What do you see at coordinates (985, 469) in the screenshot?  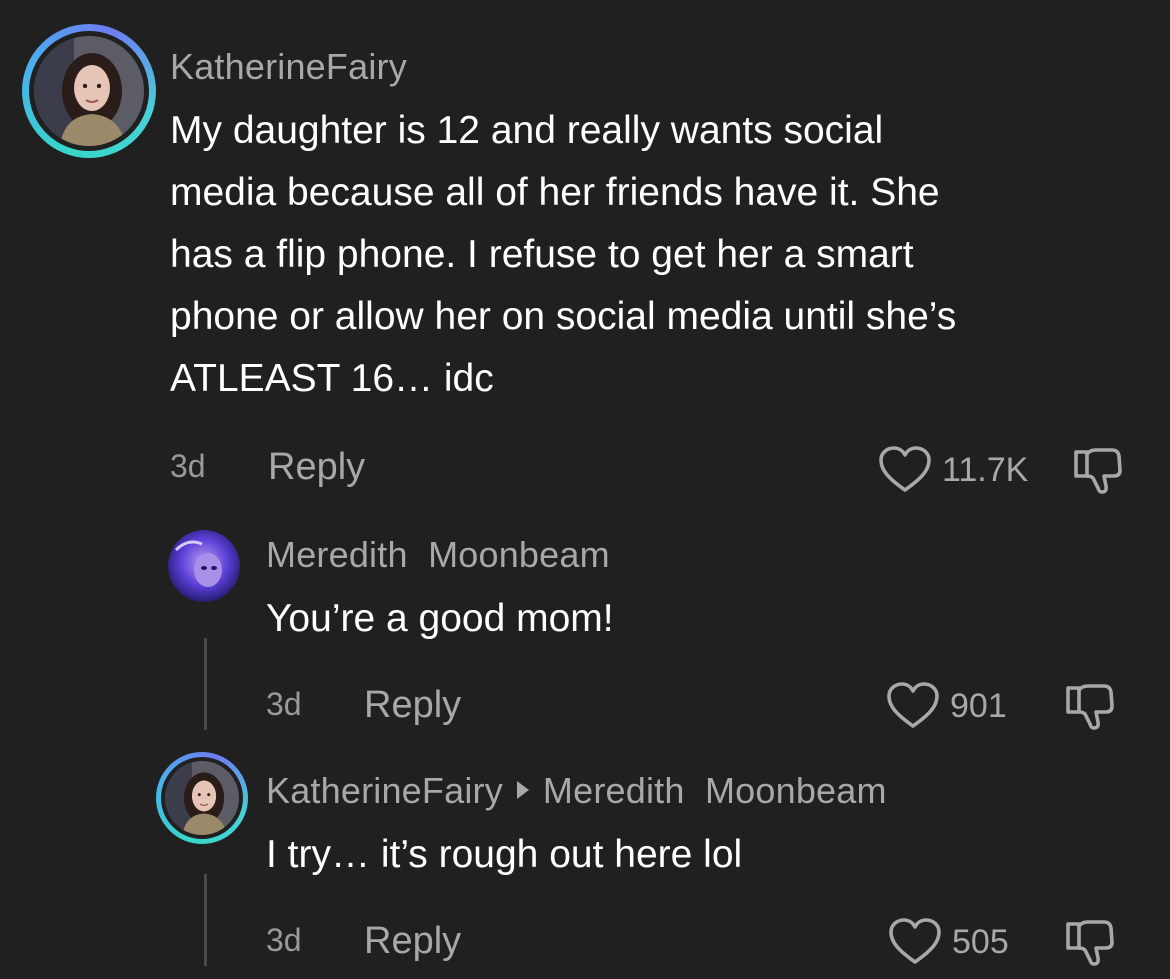 I see `like-count: 11.7K` at bounding box center [985, 469].